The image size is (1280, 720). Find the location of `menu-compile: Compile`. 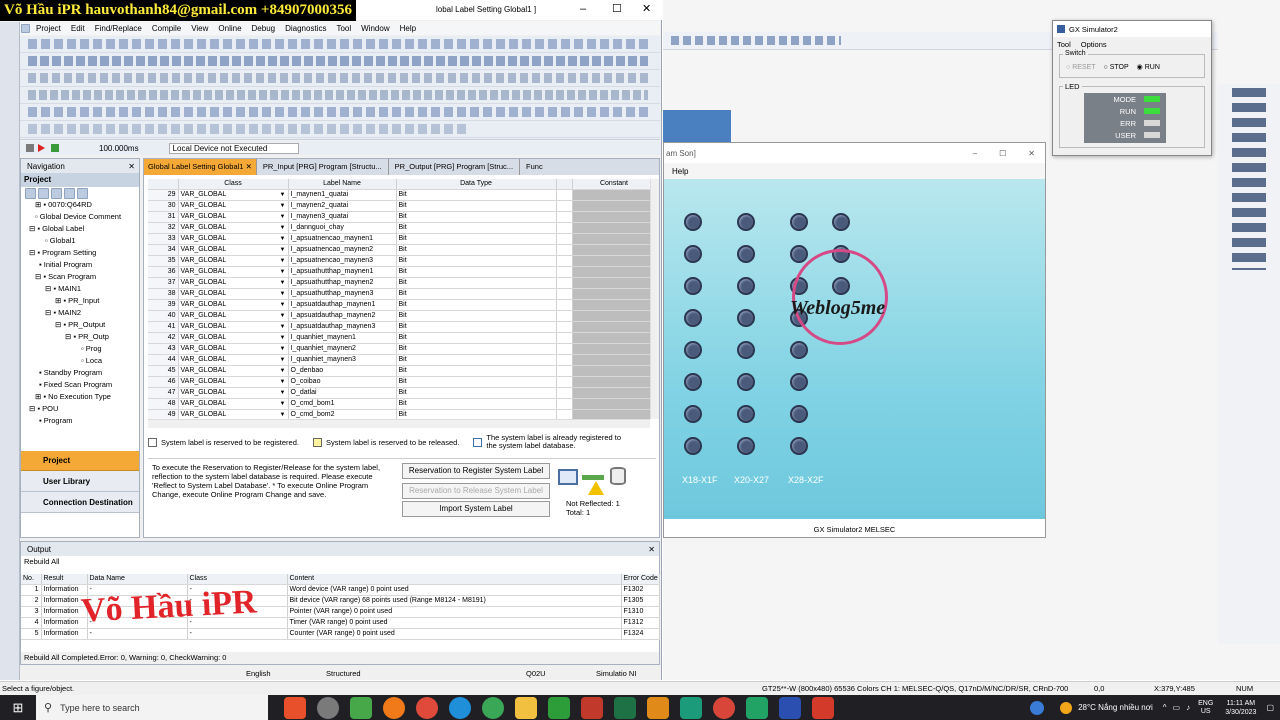

menu-compile: Compile is located at coordinates (166, 28).